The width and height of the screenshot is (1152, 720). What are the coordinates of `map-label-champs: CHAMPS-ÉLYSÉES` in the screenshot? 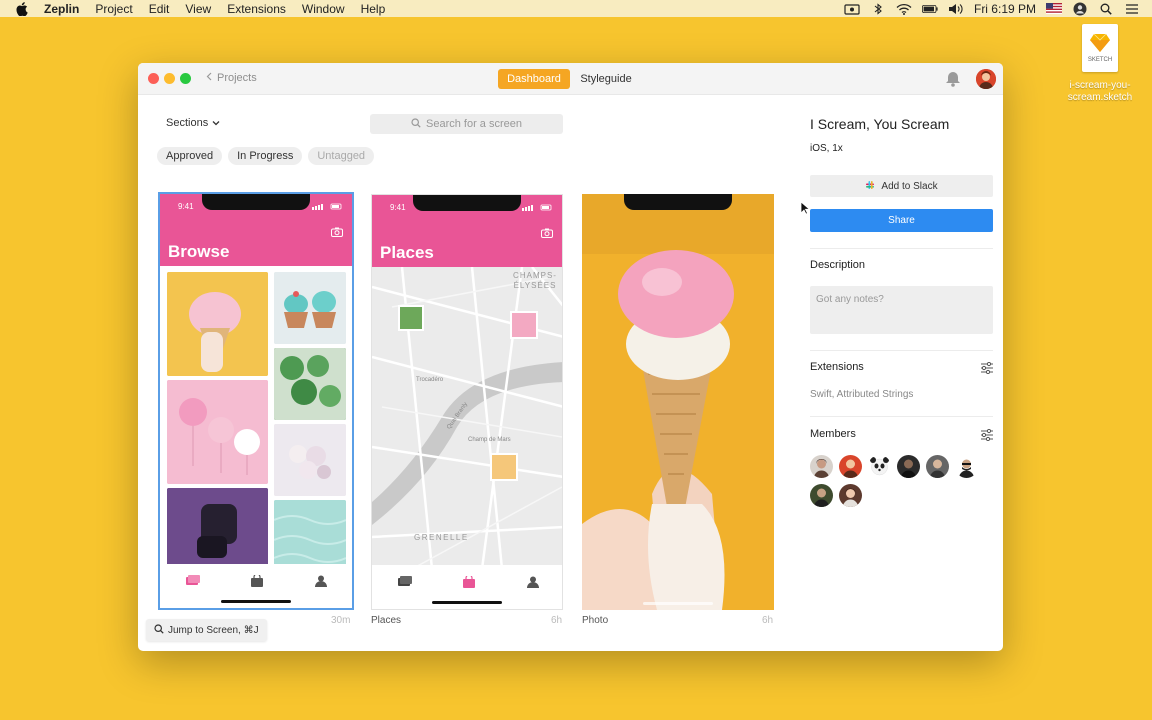 It's located at (535, 280).